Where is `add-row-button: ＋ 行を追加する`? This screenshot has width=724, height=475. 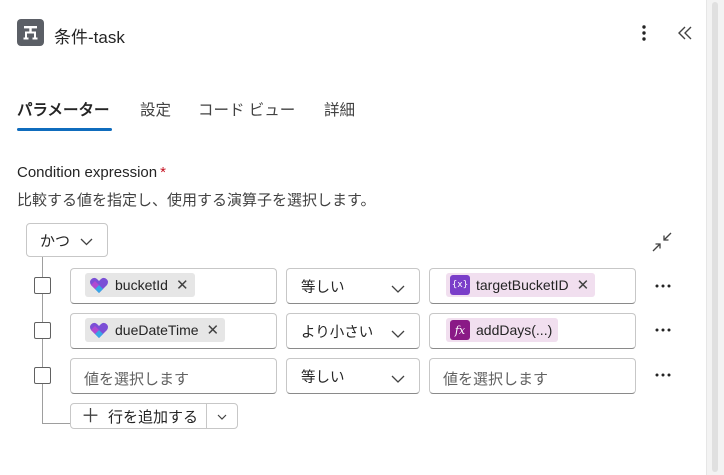
add-row-button: ＋ 行を追加する is located at coordinates (139, 416).